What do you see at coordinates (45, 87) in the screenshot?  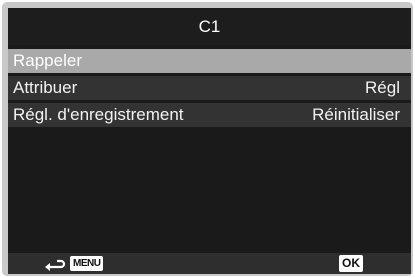 I see `menu-item-label: Attribuer` at bounding box center [45, 87].